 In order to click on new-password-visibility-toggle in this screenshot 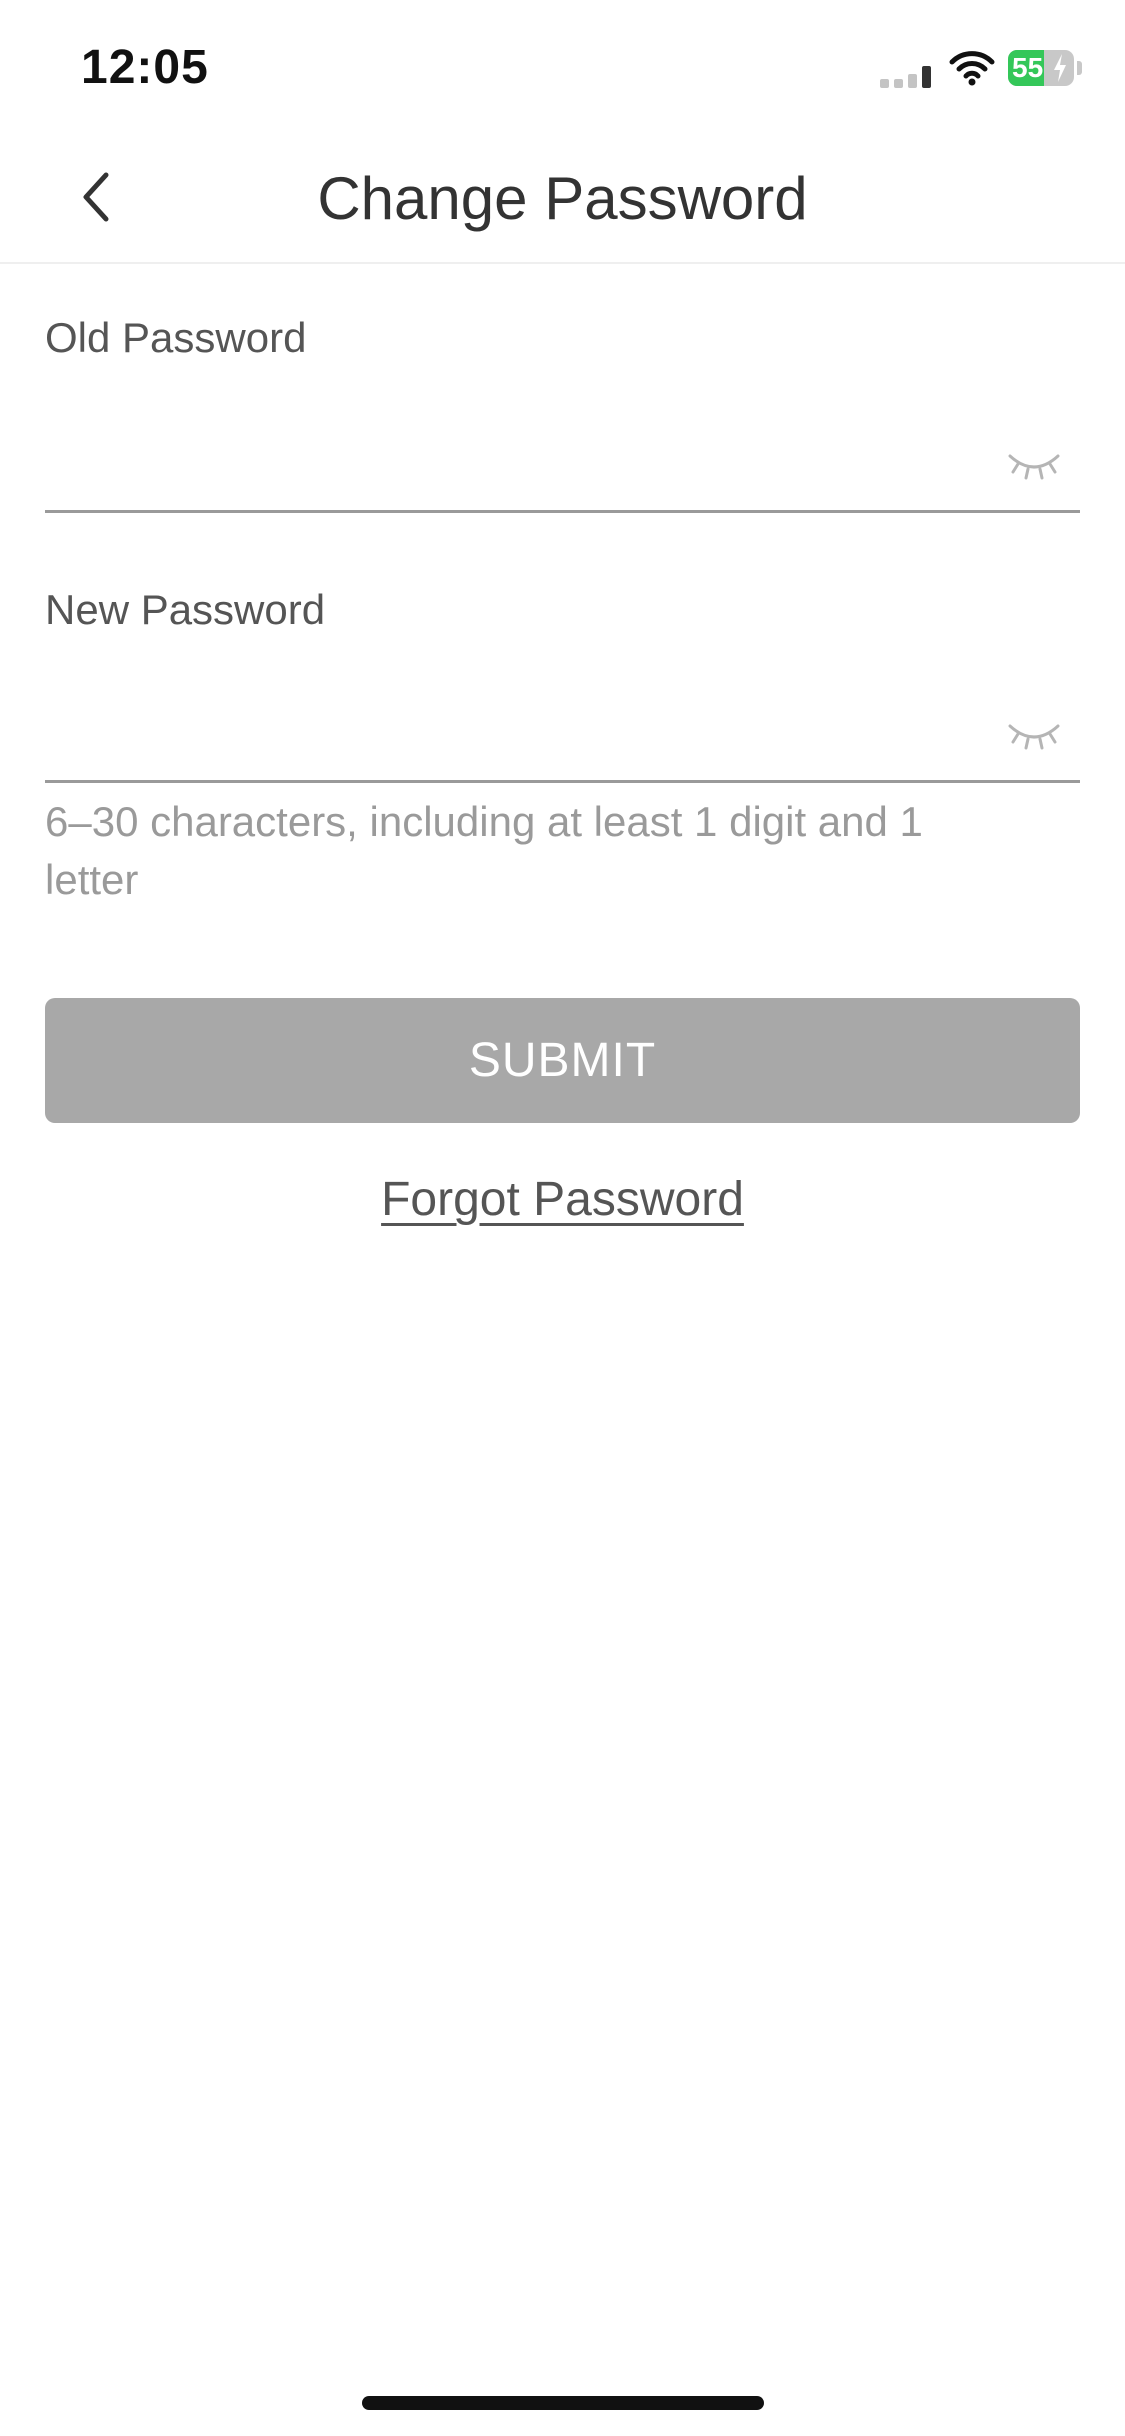, I will do `click(1034, 736)`.